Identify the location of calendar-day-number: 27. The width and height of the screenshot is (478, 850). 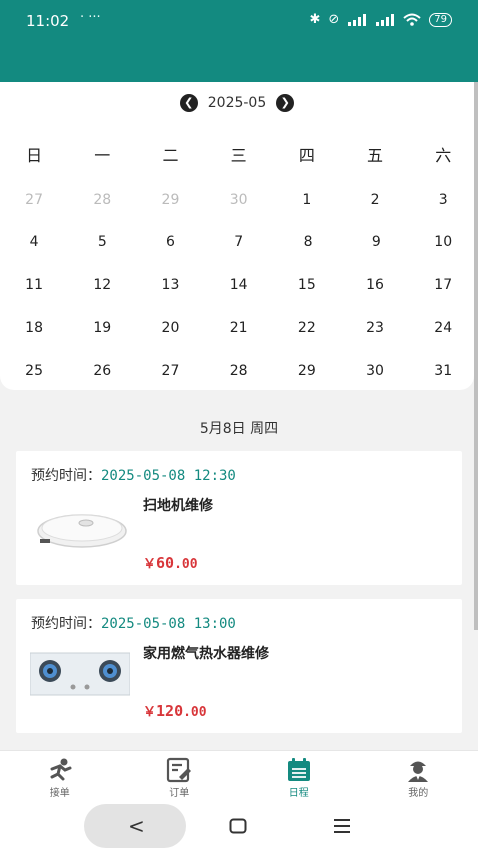
(170, 371).